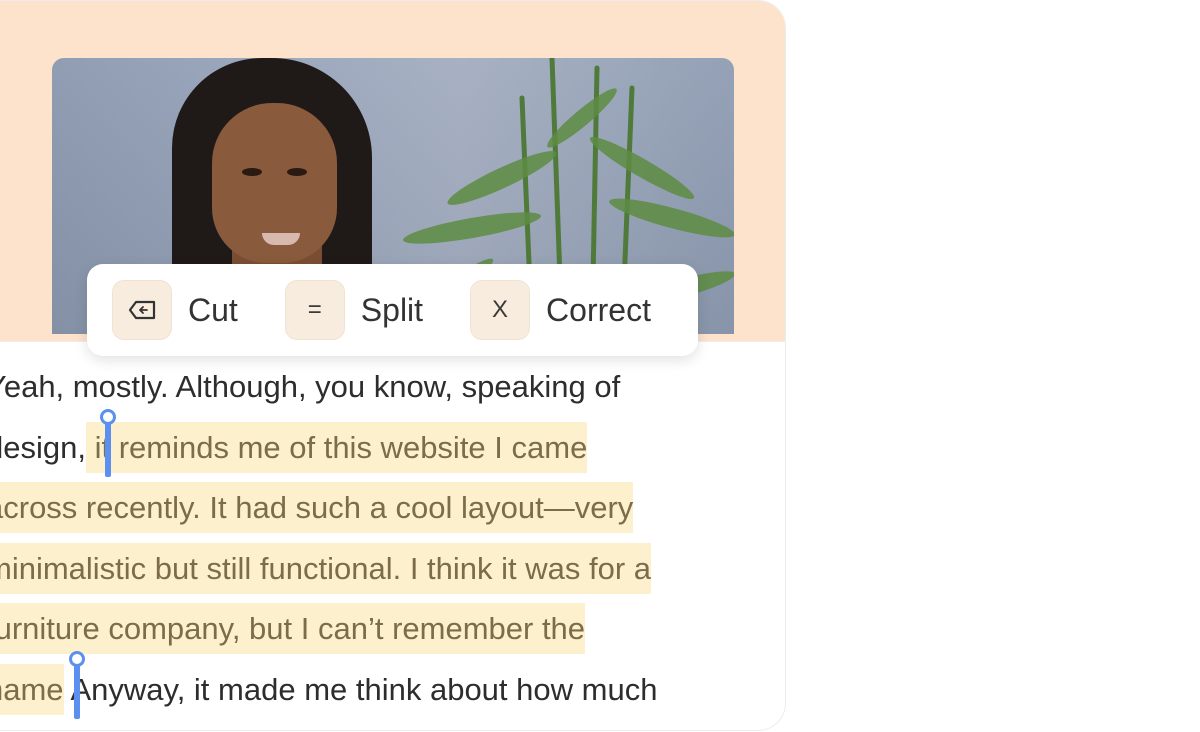 The image size is (1200, 732). Describe the element at coordinates (360, 689) in the screenshot. I see `transcript-text: Anyway, it made me think about how much` at that location.